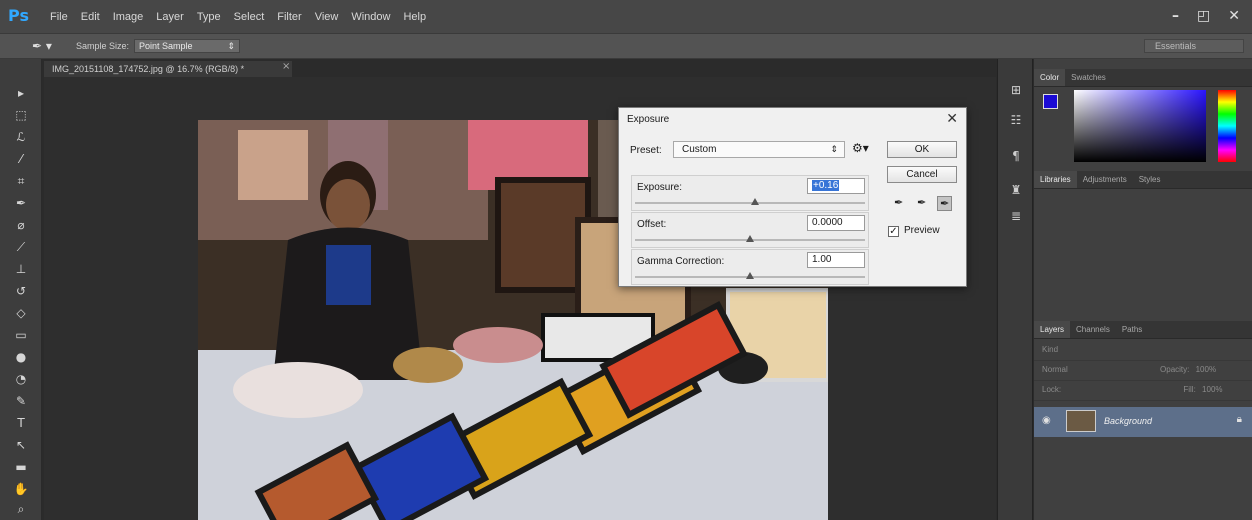  Describe the element at coordinates (1234, 16) in the screenshot. I see `close-window-button: ✕` at that location.